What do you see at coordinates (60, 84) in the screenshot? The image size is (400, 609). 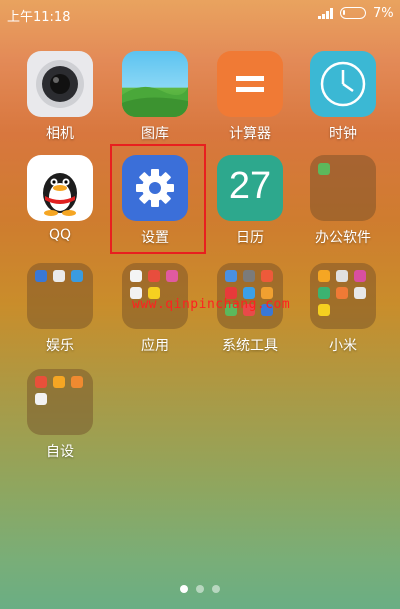 I see `camera-icon` at bounding box center [60, 84].